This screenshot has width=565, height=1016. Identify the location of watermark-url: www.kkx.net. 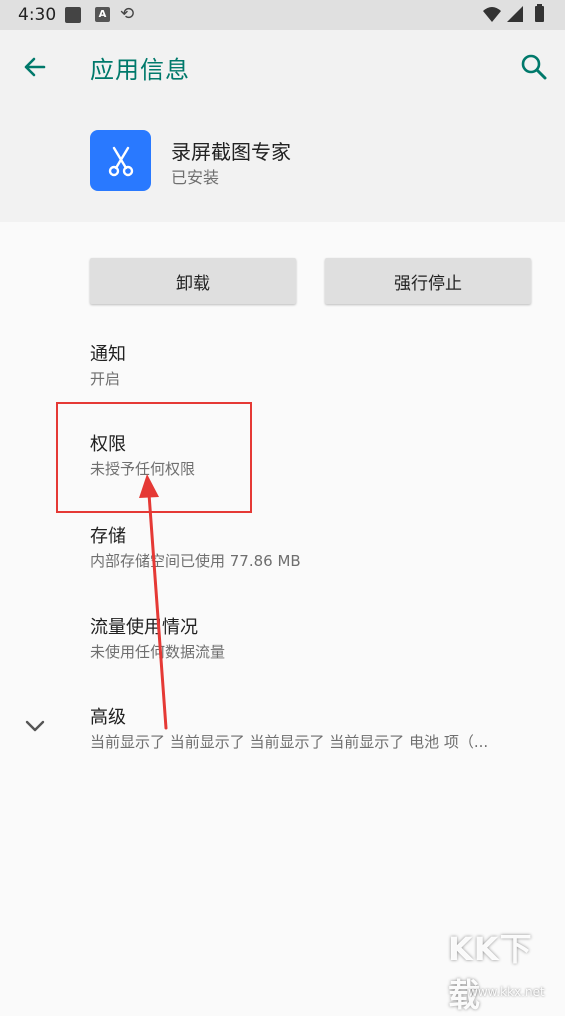
(506, 992).